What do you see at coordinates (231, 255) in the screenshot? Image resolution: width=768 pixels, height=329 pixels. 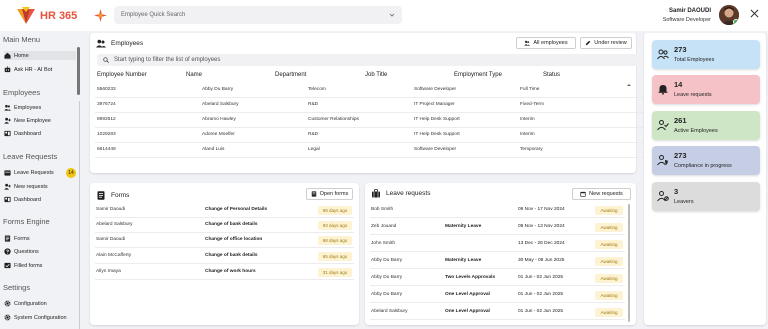 I see `form-name: Change of bank details` at bounding box center [231, 255].